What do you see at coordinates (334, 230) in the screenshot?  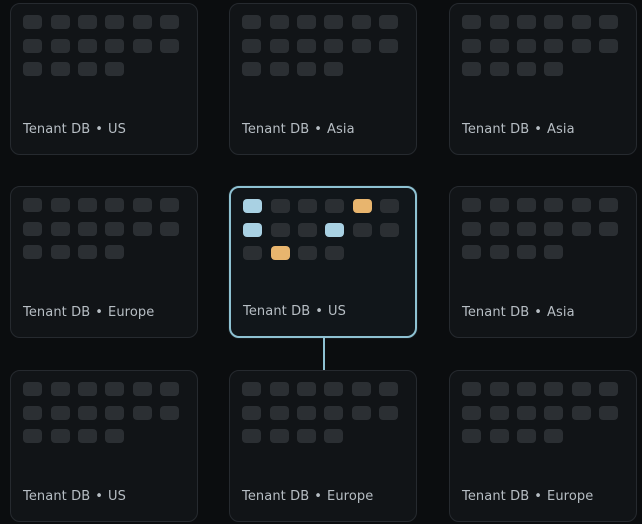 I see `active-tenant-tile` at bounding box center [334, 230].